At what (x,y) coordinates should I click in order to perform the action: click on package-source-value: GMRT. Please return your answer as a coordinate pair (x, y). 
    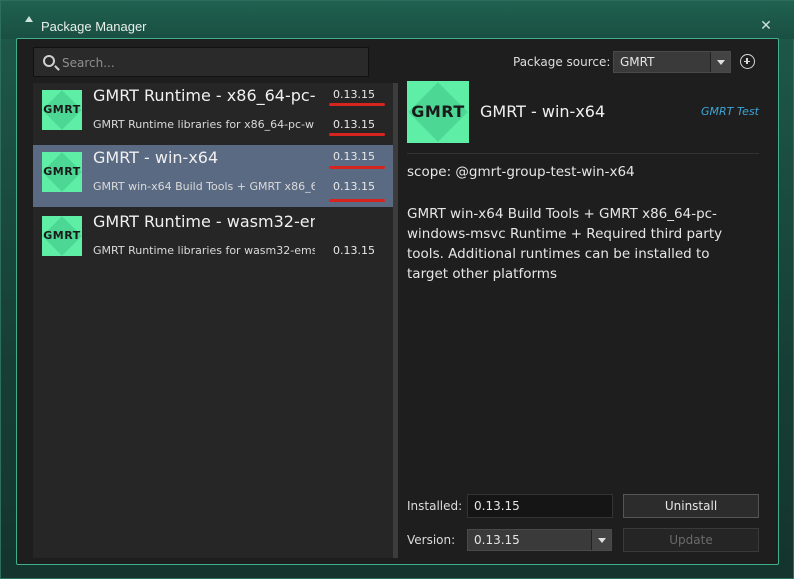
    Looking at the image, I should click on (637, 62).